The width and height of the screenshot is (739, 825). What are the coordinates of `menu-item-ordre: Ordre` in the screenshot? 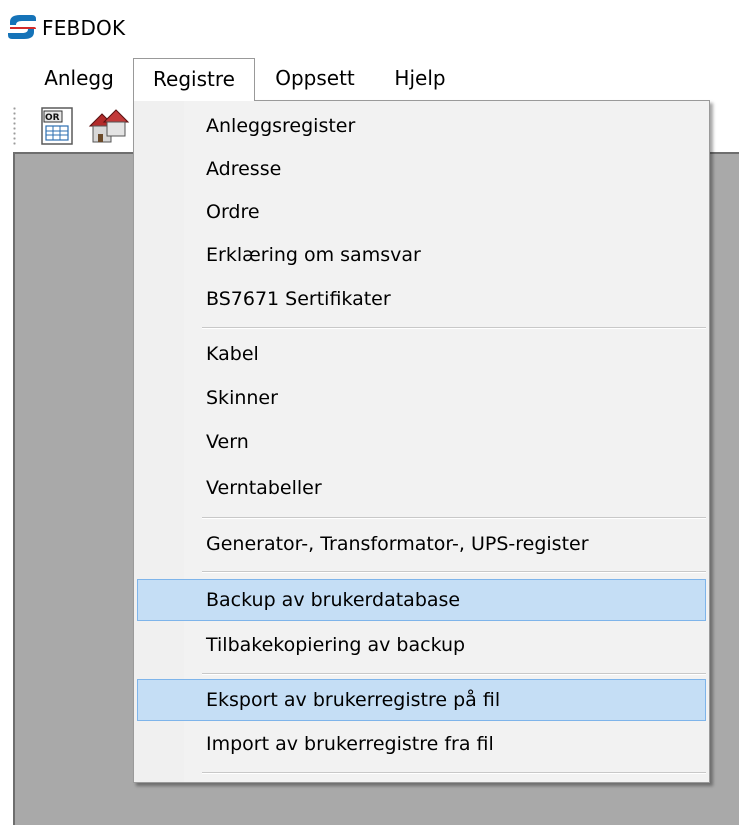 It's located at (421, 212).